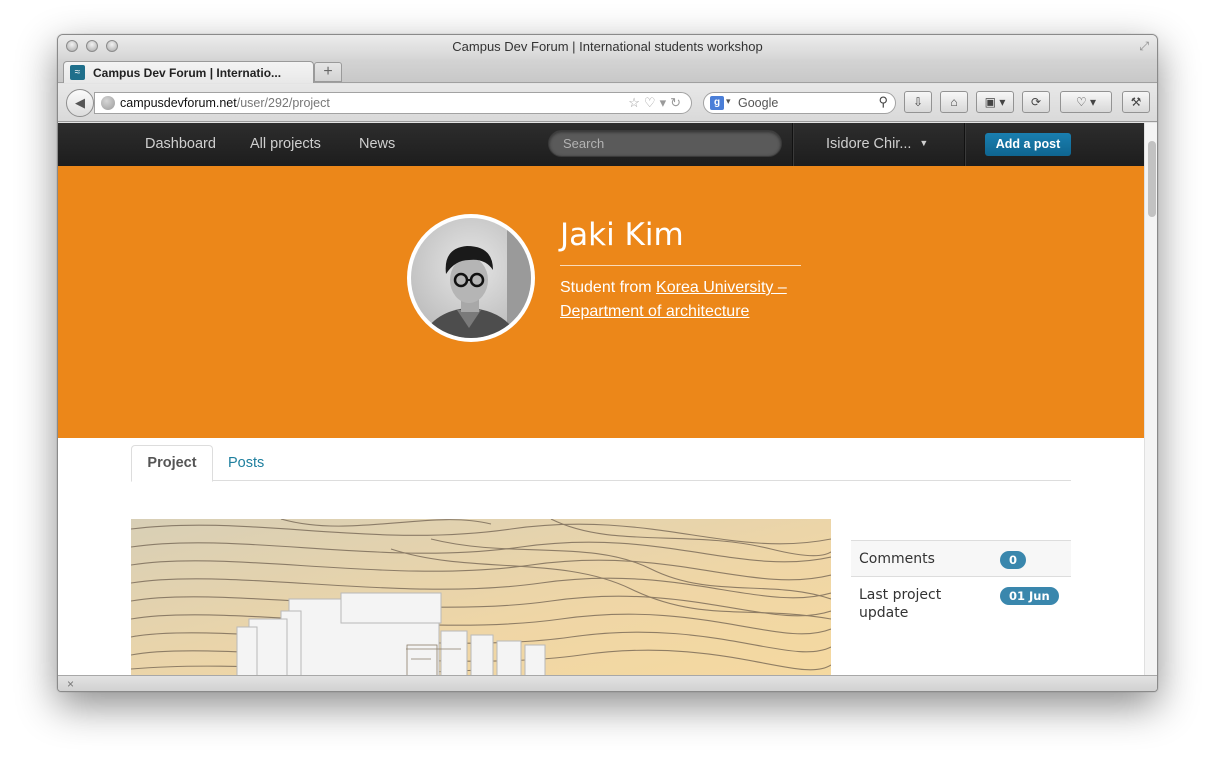 Image resolution: width=1214 pixels, height=771 pixels. Describe the element at coordinates (954, 102) in the screenshot. I see `home-button: ⌂` at that location.